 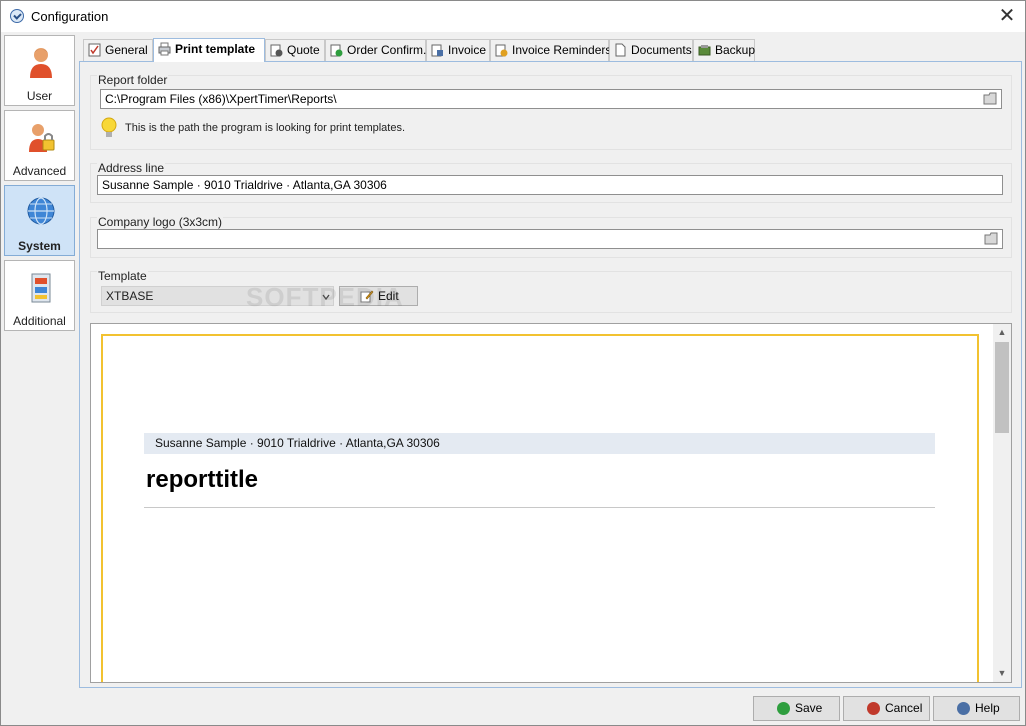 I want to click on tab-general: General, so click(x=118, y=50).